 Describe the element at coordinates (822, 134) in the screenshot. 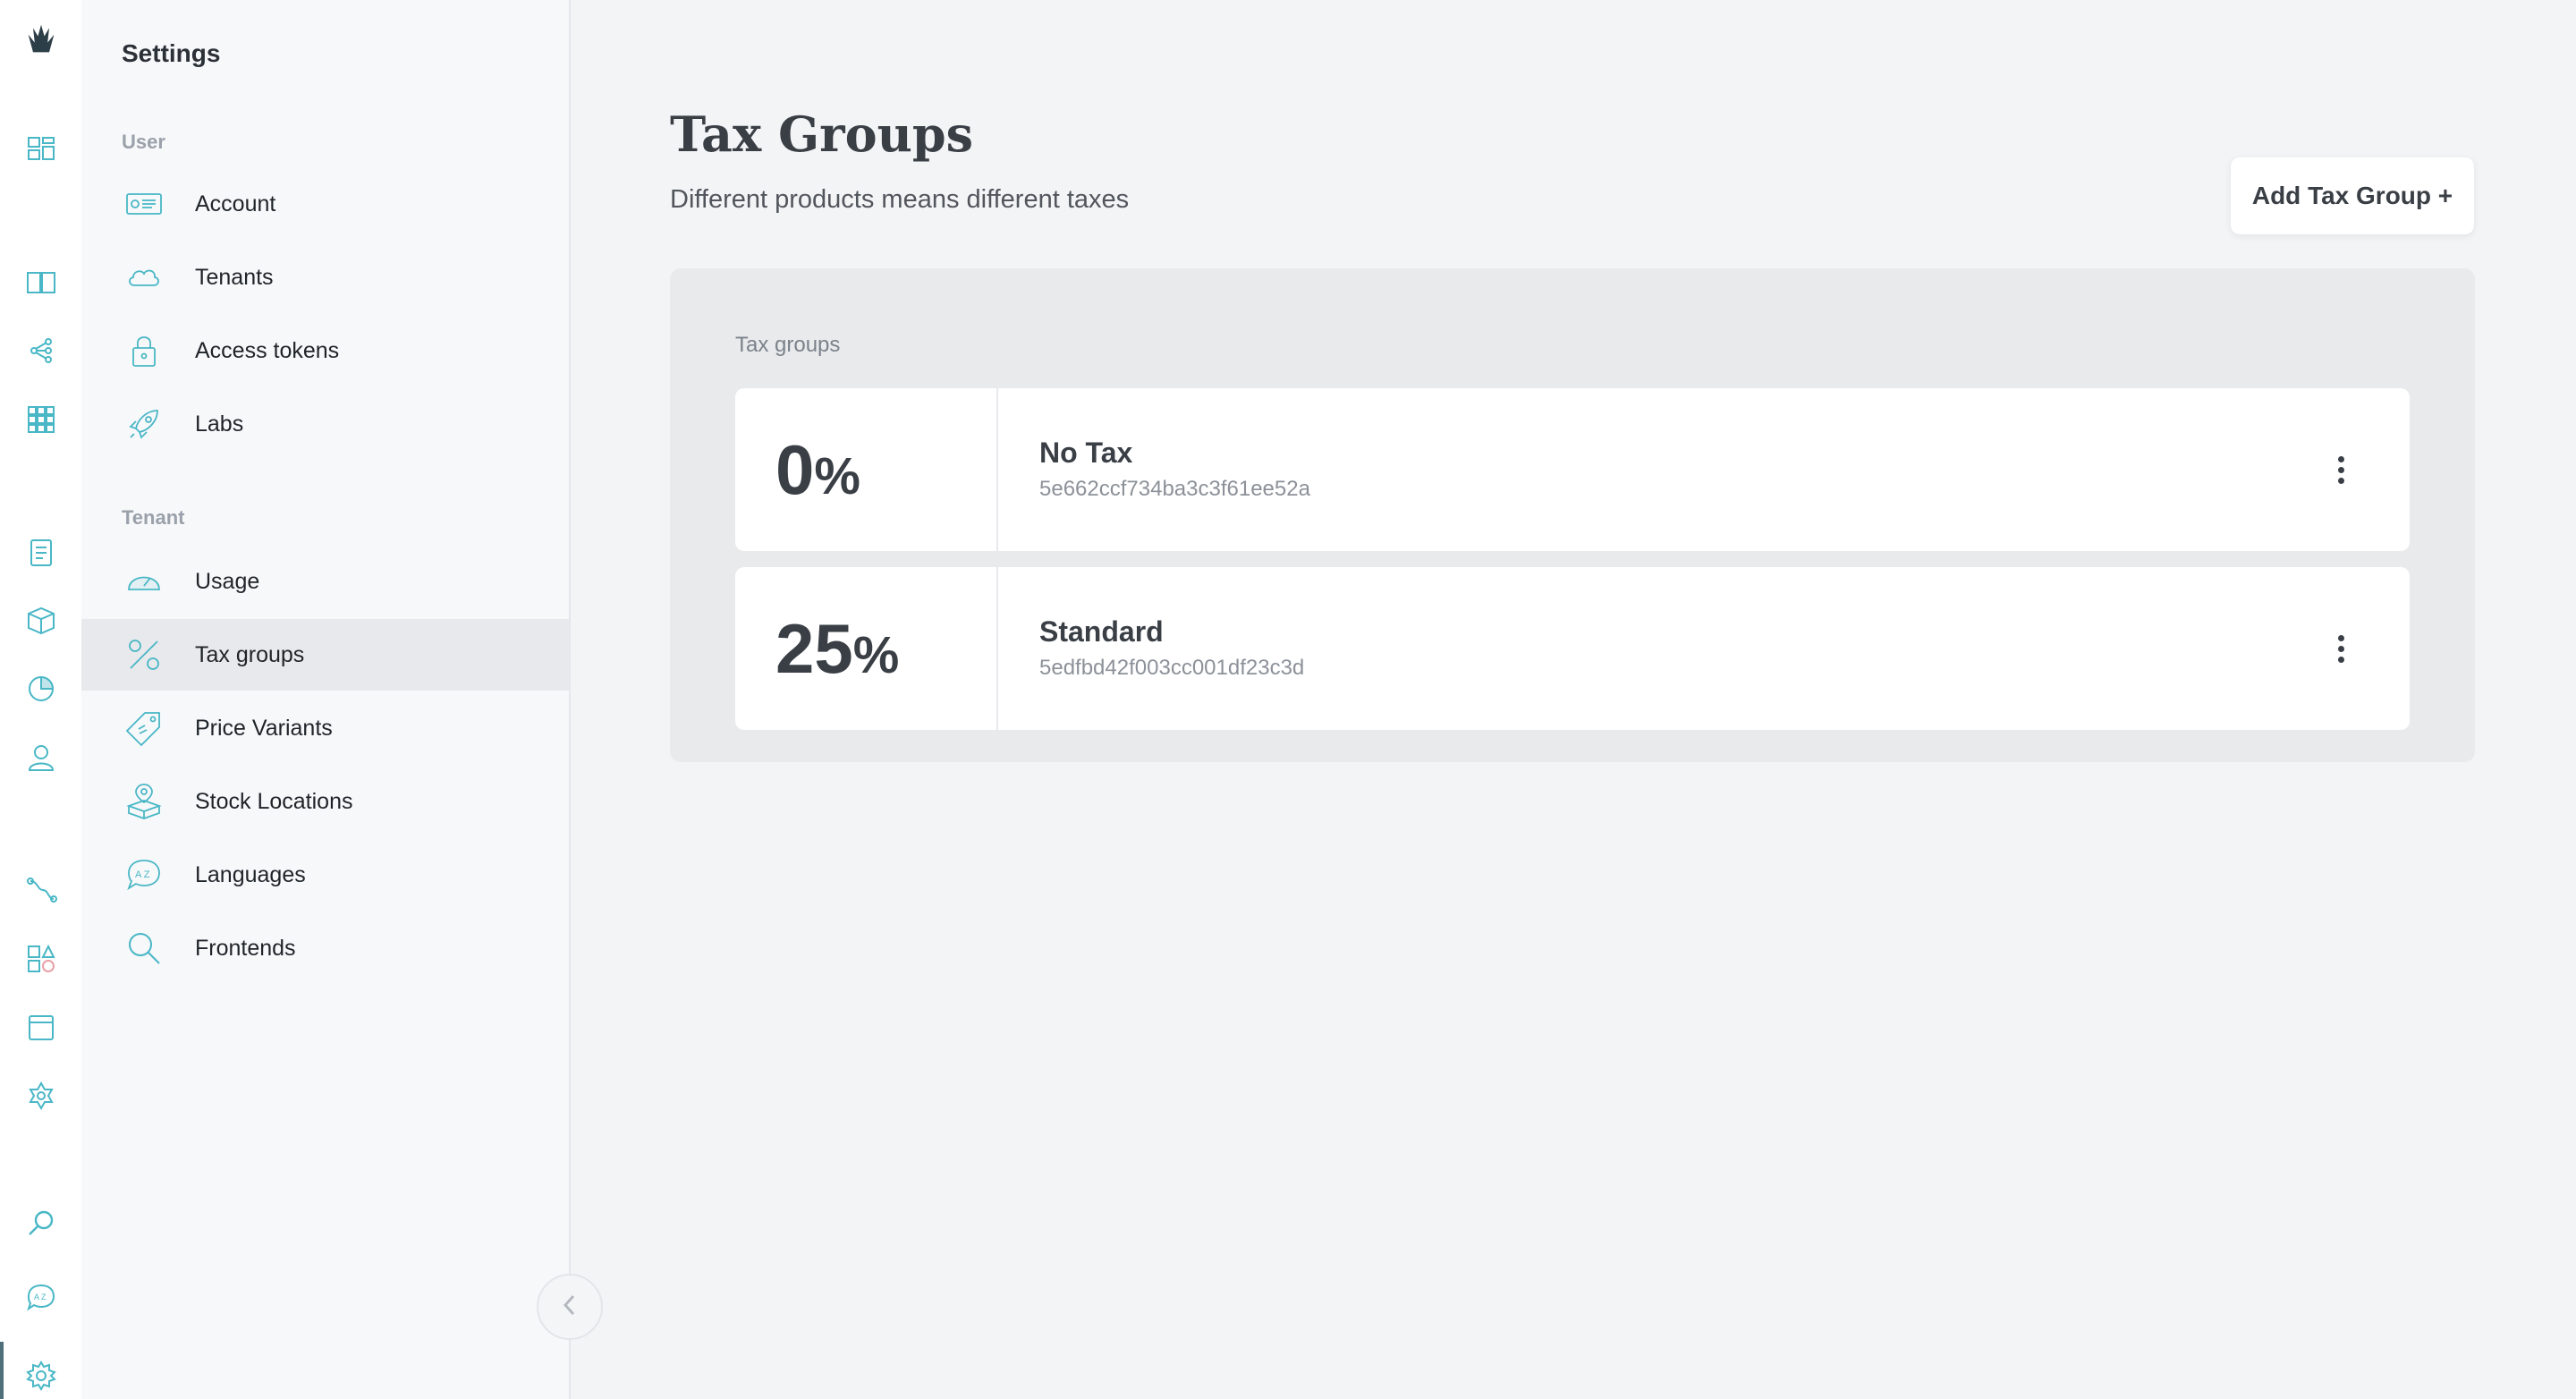

I see `page-title: Tax Groups` at that location.